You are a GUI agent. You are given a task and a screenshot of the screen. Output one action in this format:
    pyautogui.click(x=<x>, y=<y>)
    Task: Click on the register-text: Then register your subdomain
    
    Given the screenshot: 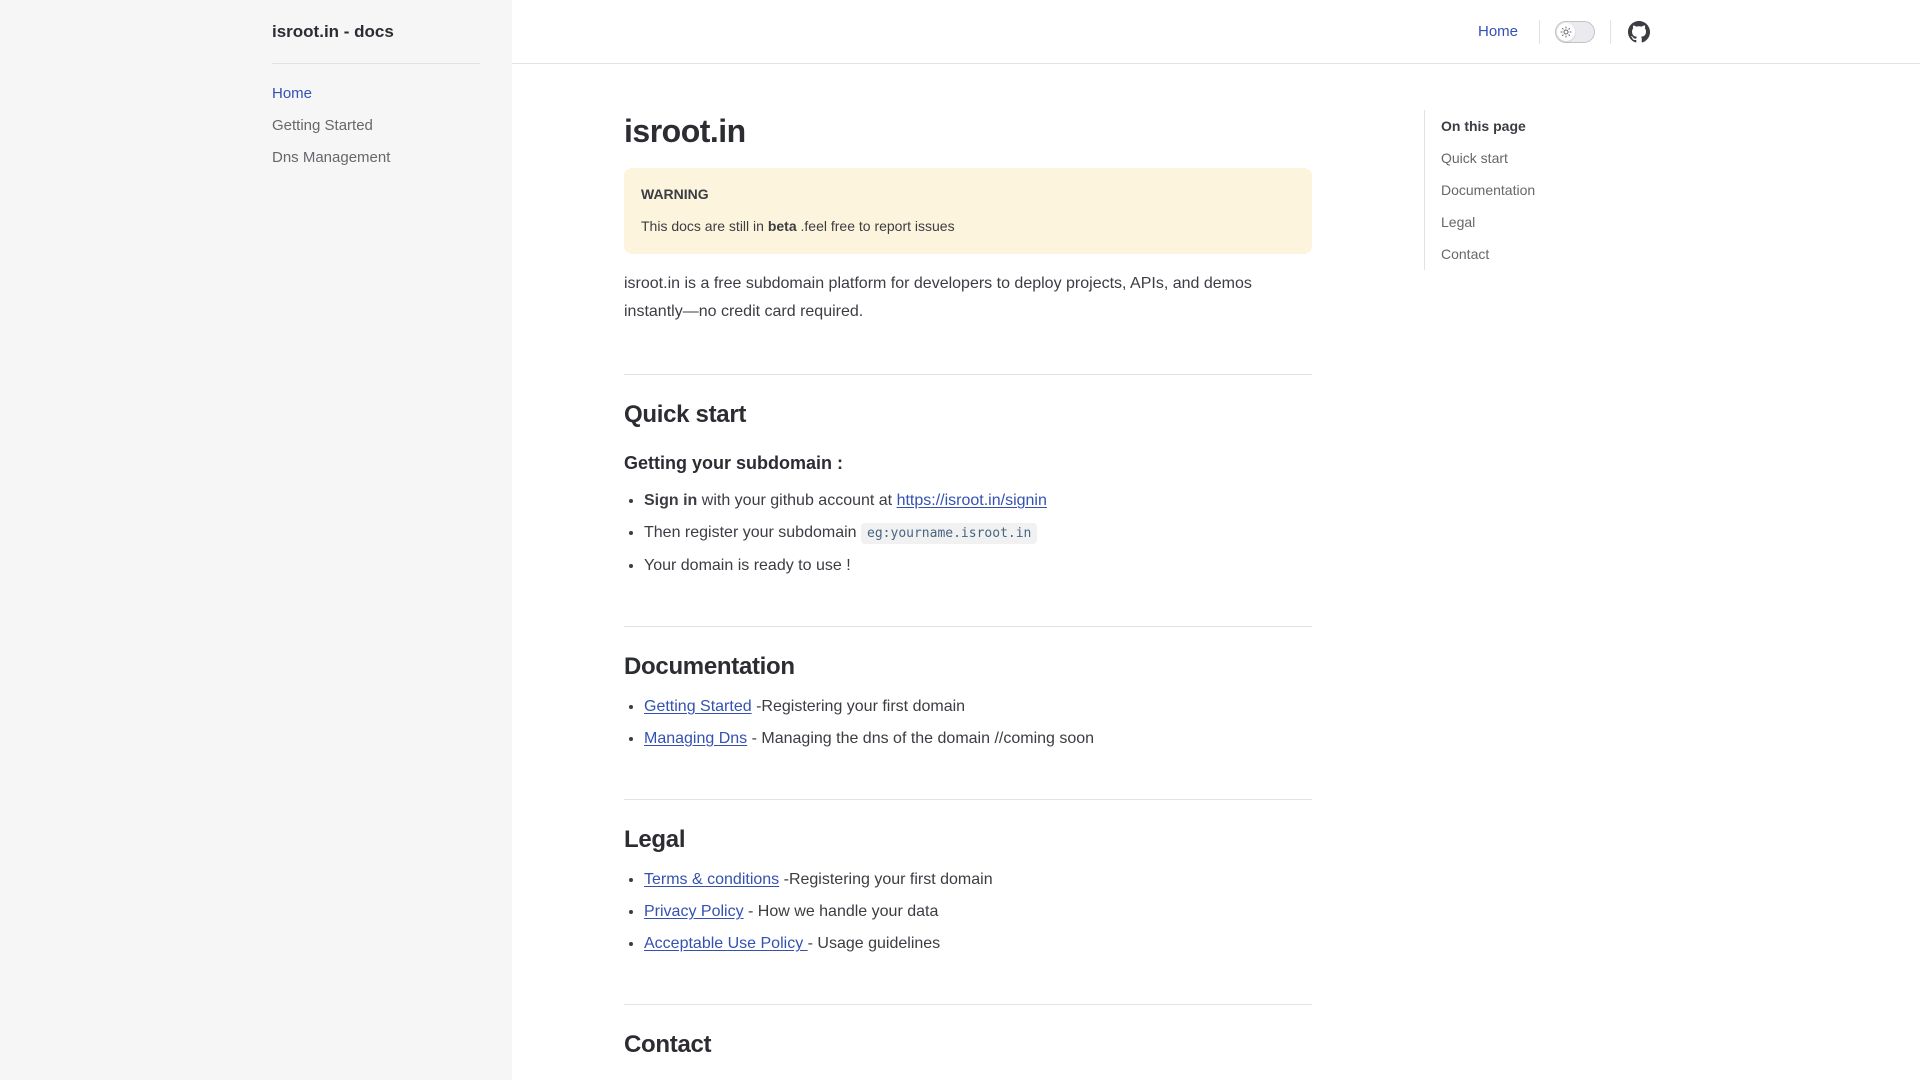 What is the action you would take?
    pyautogui.click(x=750, y=532)
    